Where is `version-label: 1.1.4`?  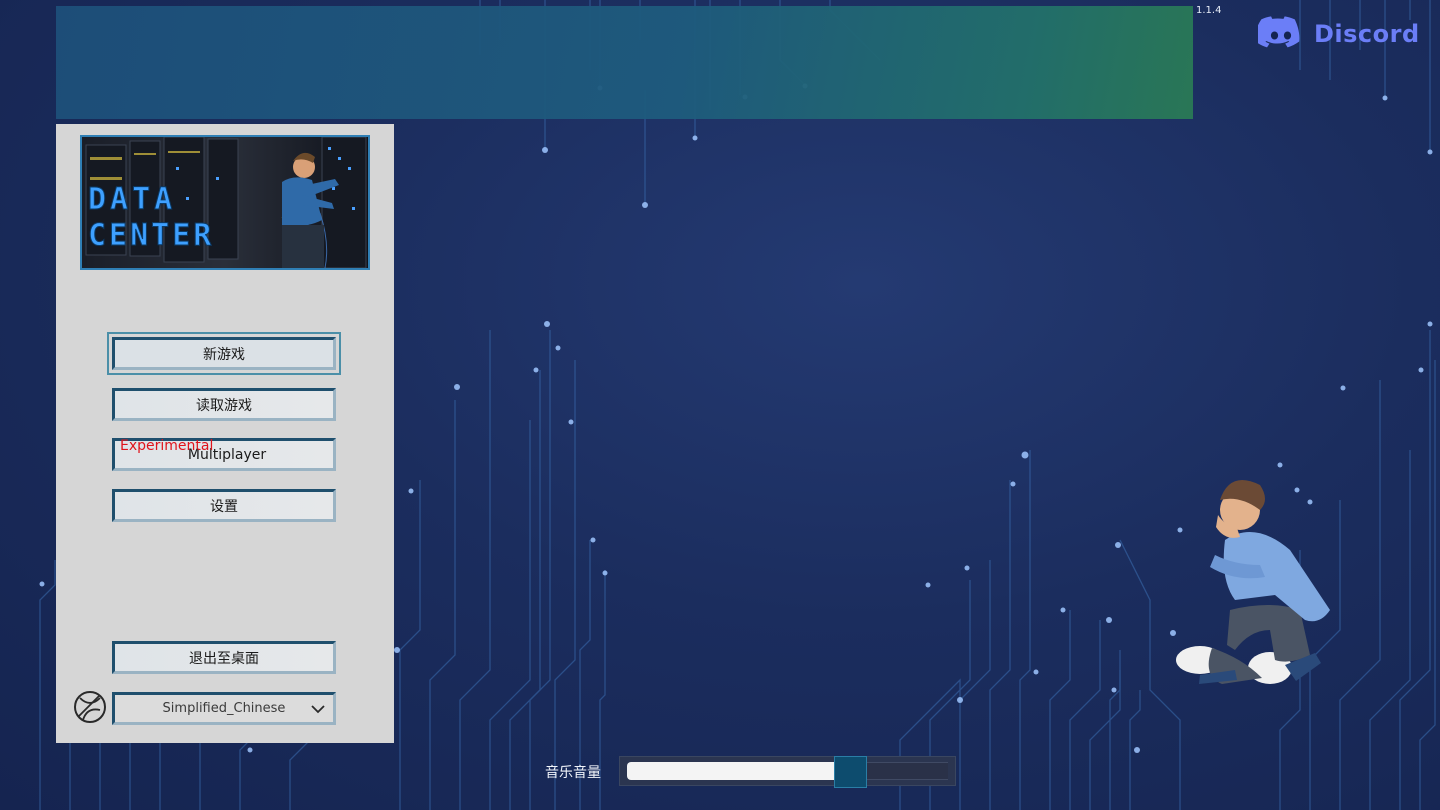
version-label: 1.1.4 is located at coordinates (1209, 10).